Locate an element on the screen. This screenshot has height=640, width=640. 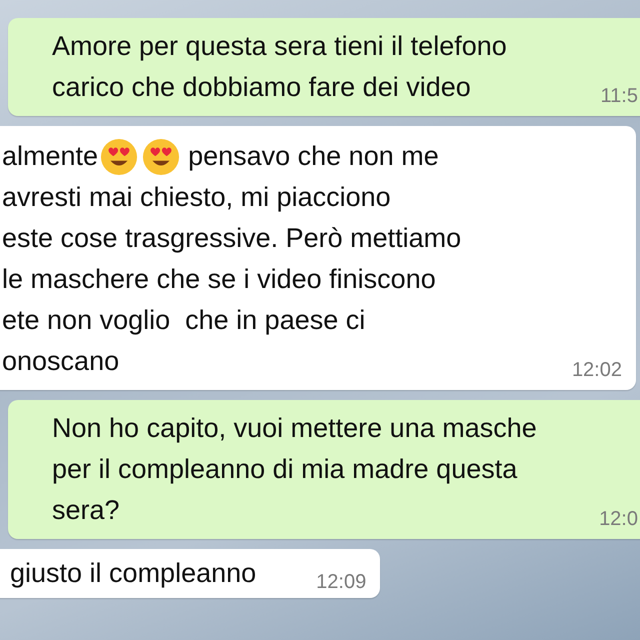
message-text: Amore per questa sera tieni il telefono is located at coordinates (279, 46).